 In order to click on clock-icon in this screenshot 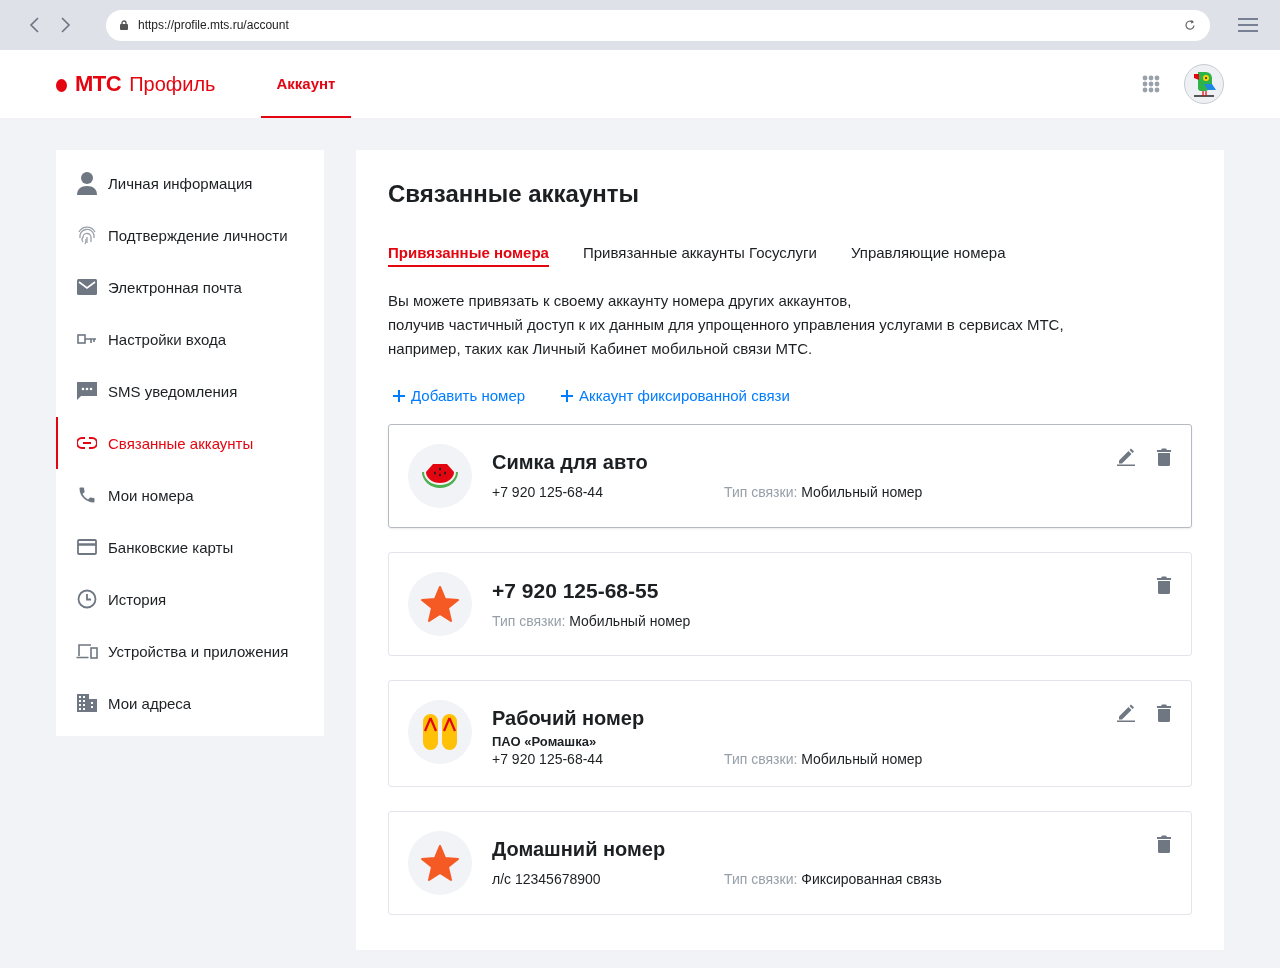, I will do `click(87, 599)`.